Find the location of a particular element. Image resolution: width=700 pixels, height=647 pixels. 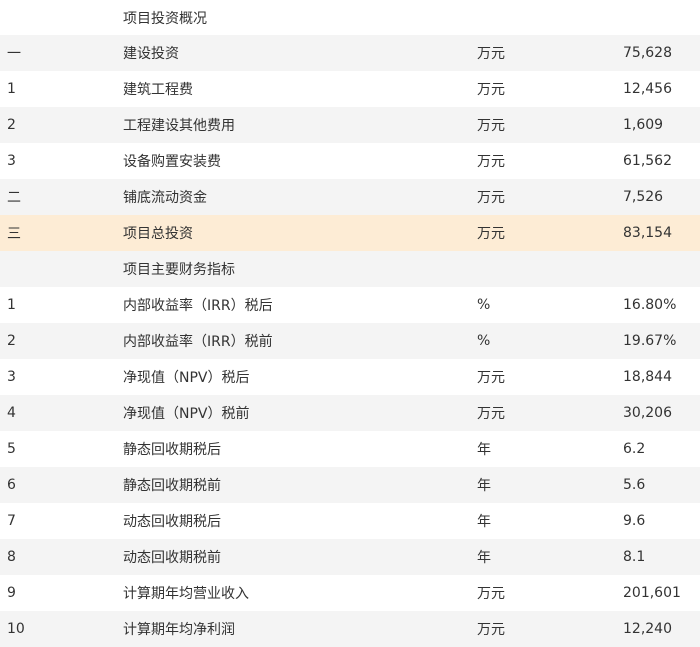

row-item-name: 铺底流动资金 is located at coordinates (165, 198).